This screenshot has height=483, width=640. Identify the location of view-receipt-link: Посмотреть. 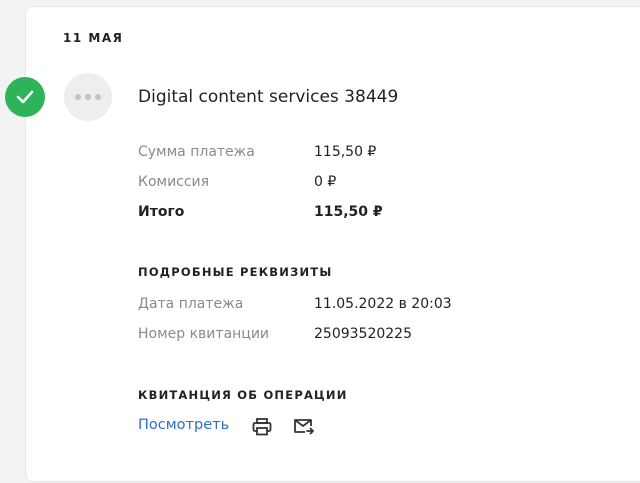
(183, 425).